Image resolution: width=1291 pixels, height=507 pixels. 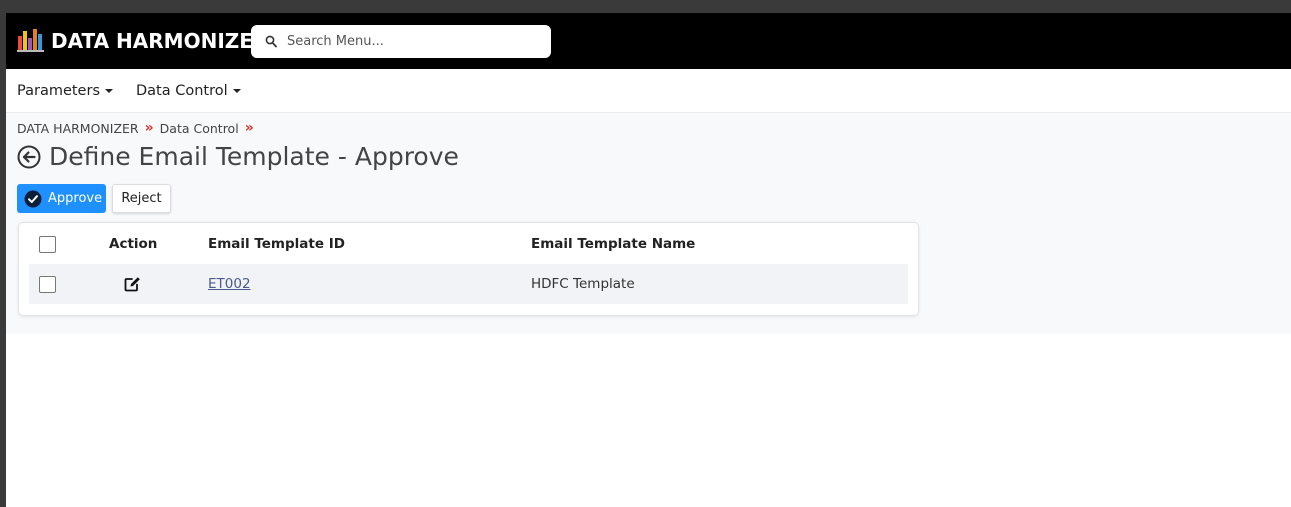 I want to click on approve-label: Approve, so click(x=75, y=198).